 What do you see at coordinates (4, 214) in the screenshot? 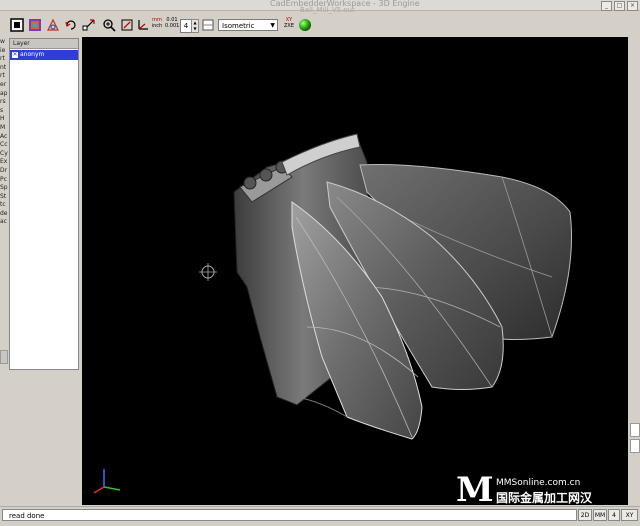
I see `left-strip-item: de` at bounding box center [4, 214].